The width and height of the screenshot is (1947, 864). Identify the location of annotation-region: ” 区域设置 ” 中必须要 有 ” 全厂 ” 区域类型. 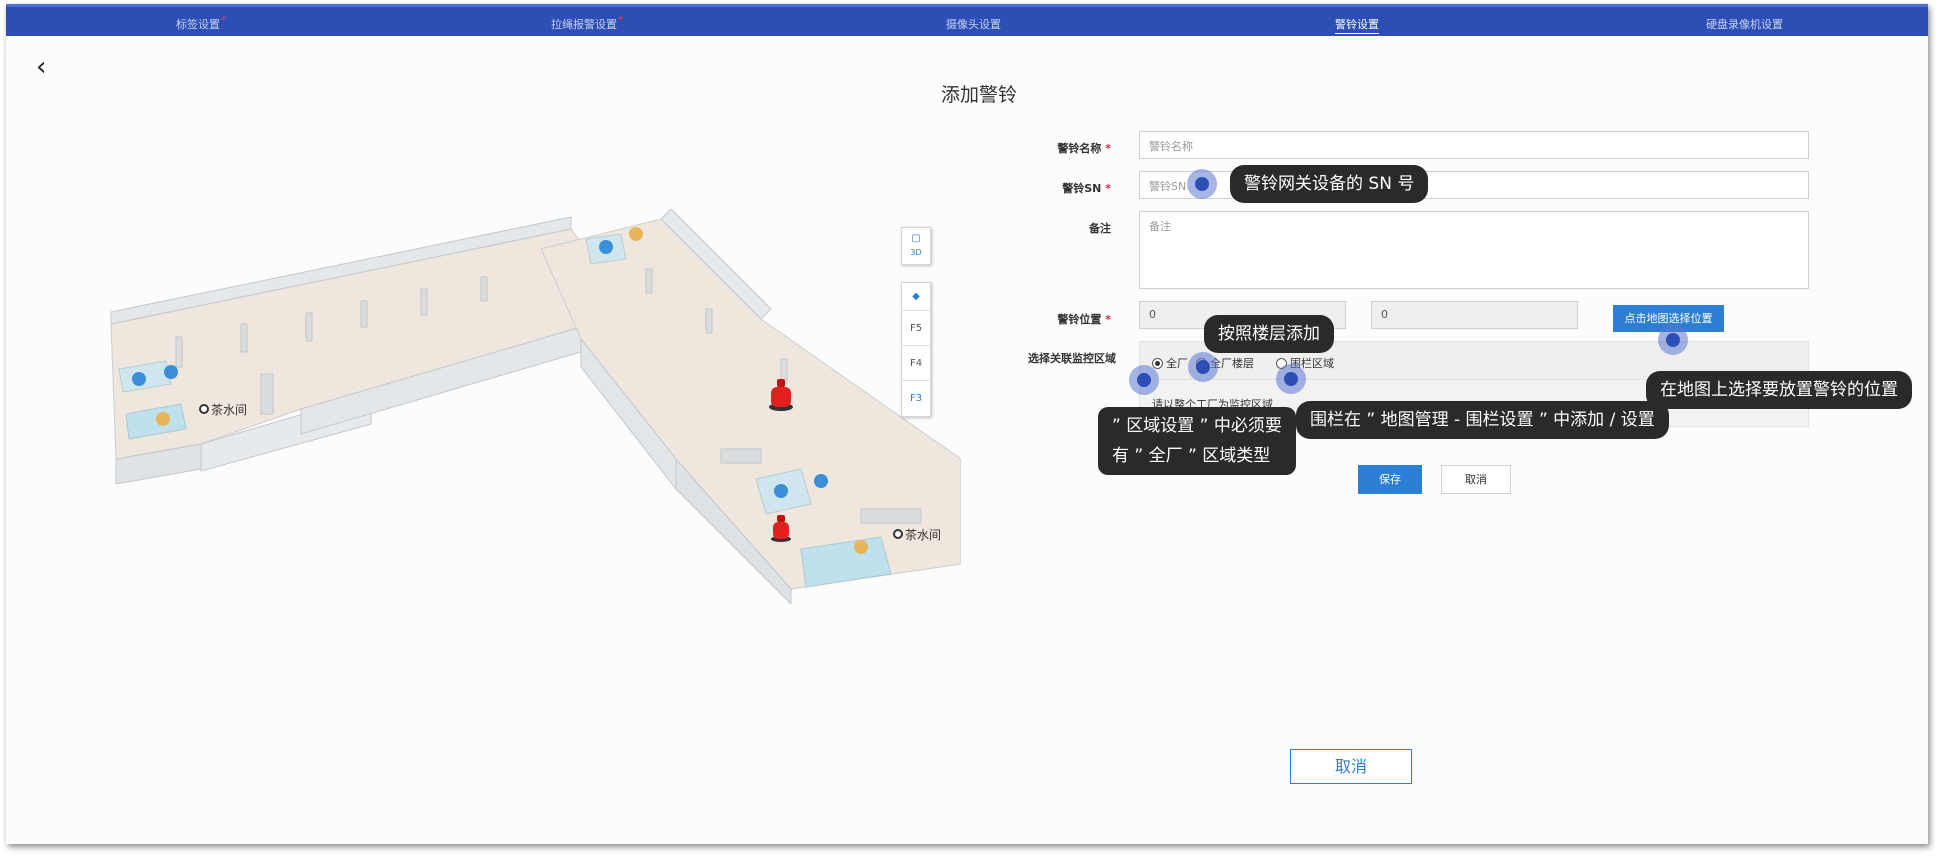
(1197, 441).